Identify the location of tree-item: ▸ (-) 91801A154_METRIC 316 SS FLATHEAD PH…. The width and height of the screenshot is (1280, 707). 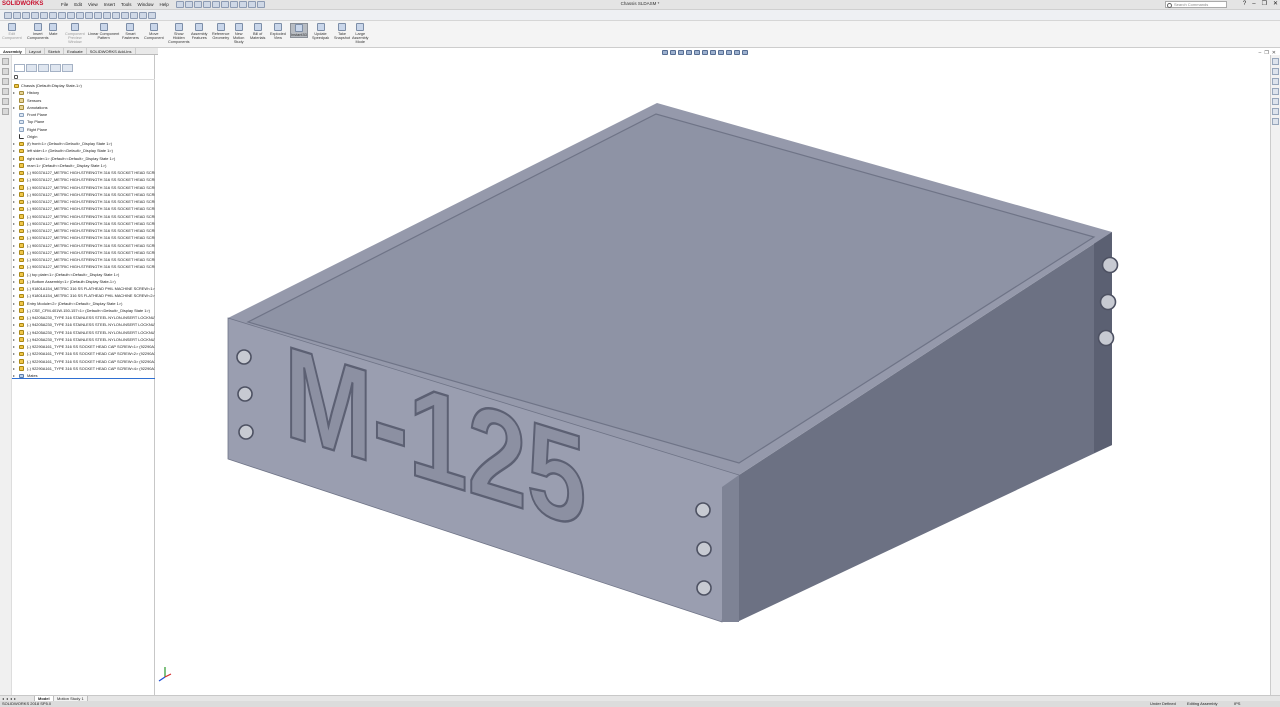
(83, 295).